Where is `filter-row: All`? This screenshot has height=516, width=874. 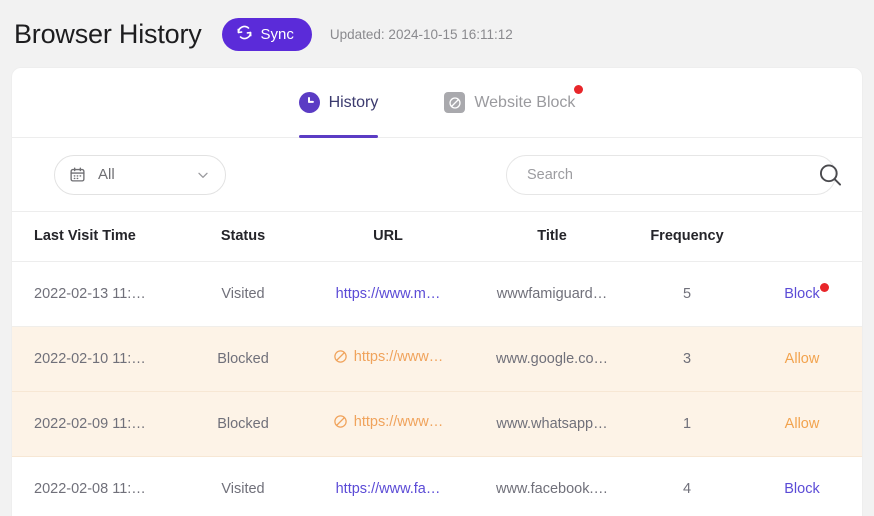 filter-row: All is located at coordinates (437, 175).